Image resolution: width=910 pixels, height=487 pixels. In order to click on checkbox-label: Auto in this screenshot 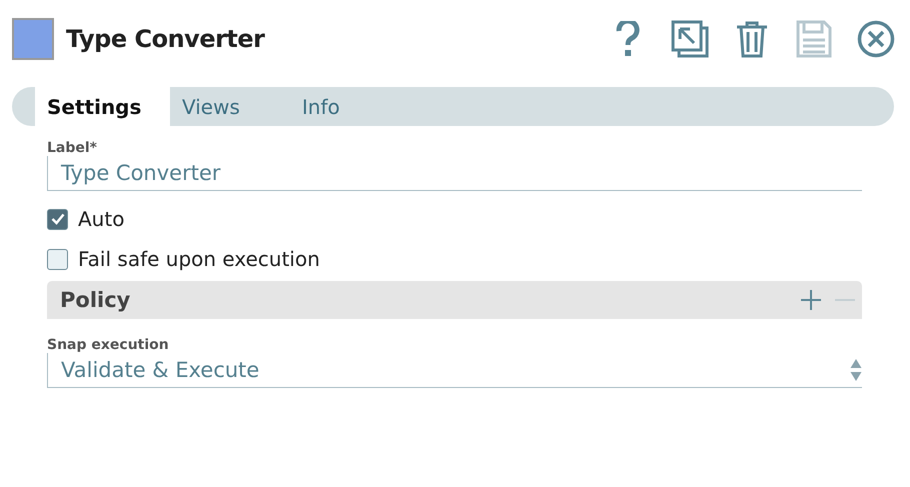, I will do `click(101, 219)`.